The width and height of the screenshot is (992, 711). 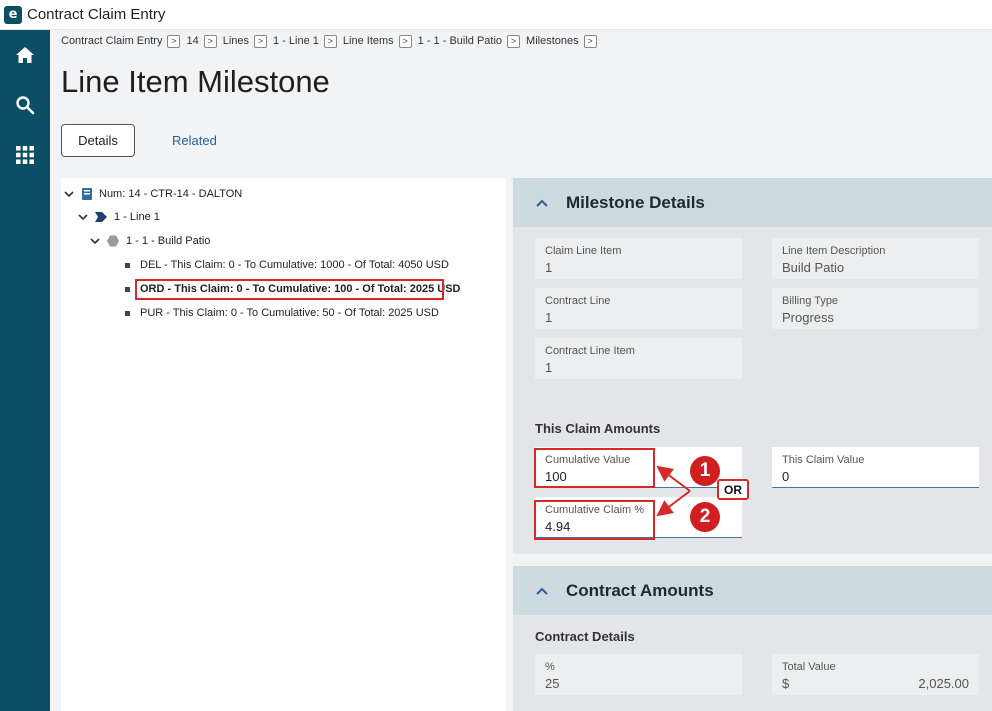 I want to click on breadcrumb-item: 14 >, so click(x=201, y=41).